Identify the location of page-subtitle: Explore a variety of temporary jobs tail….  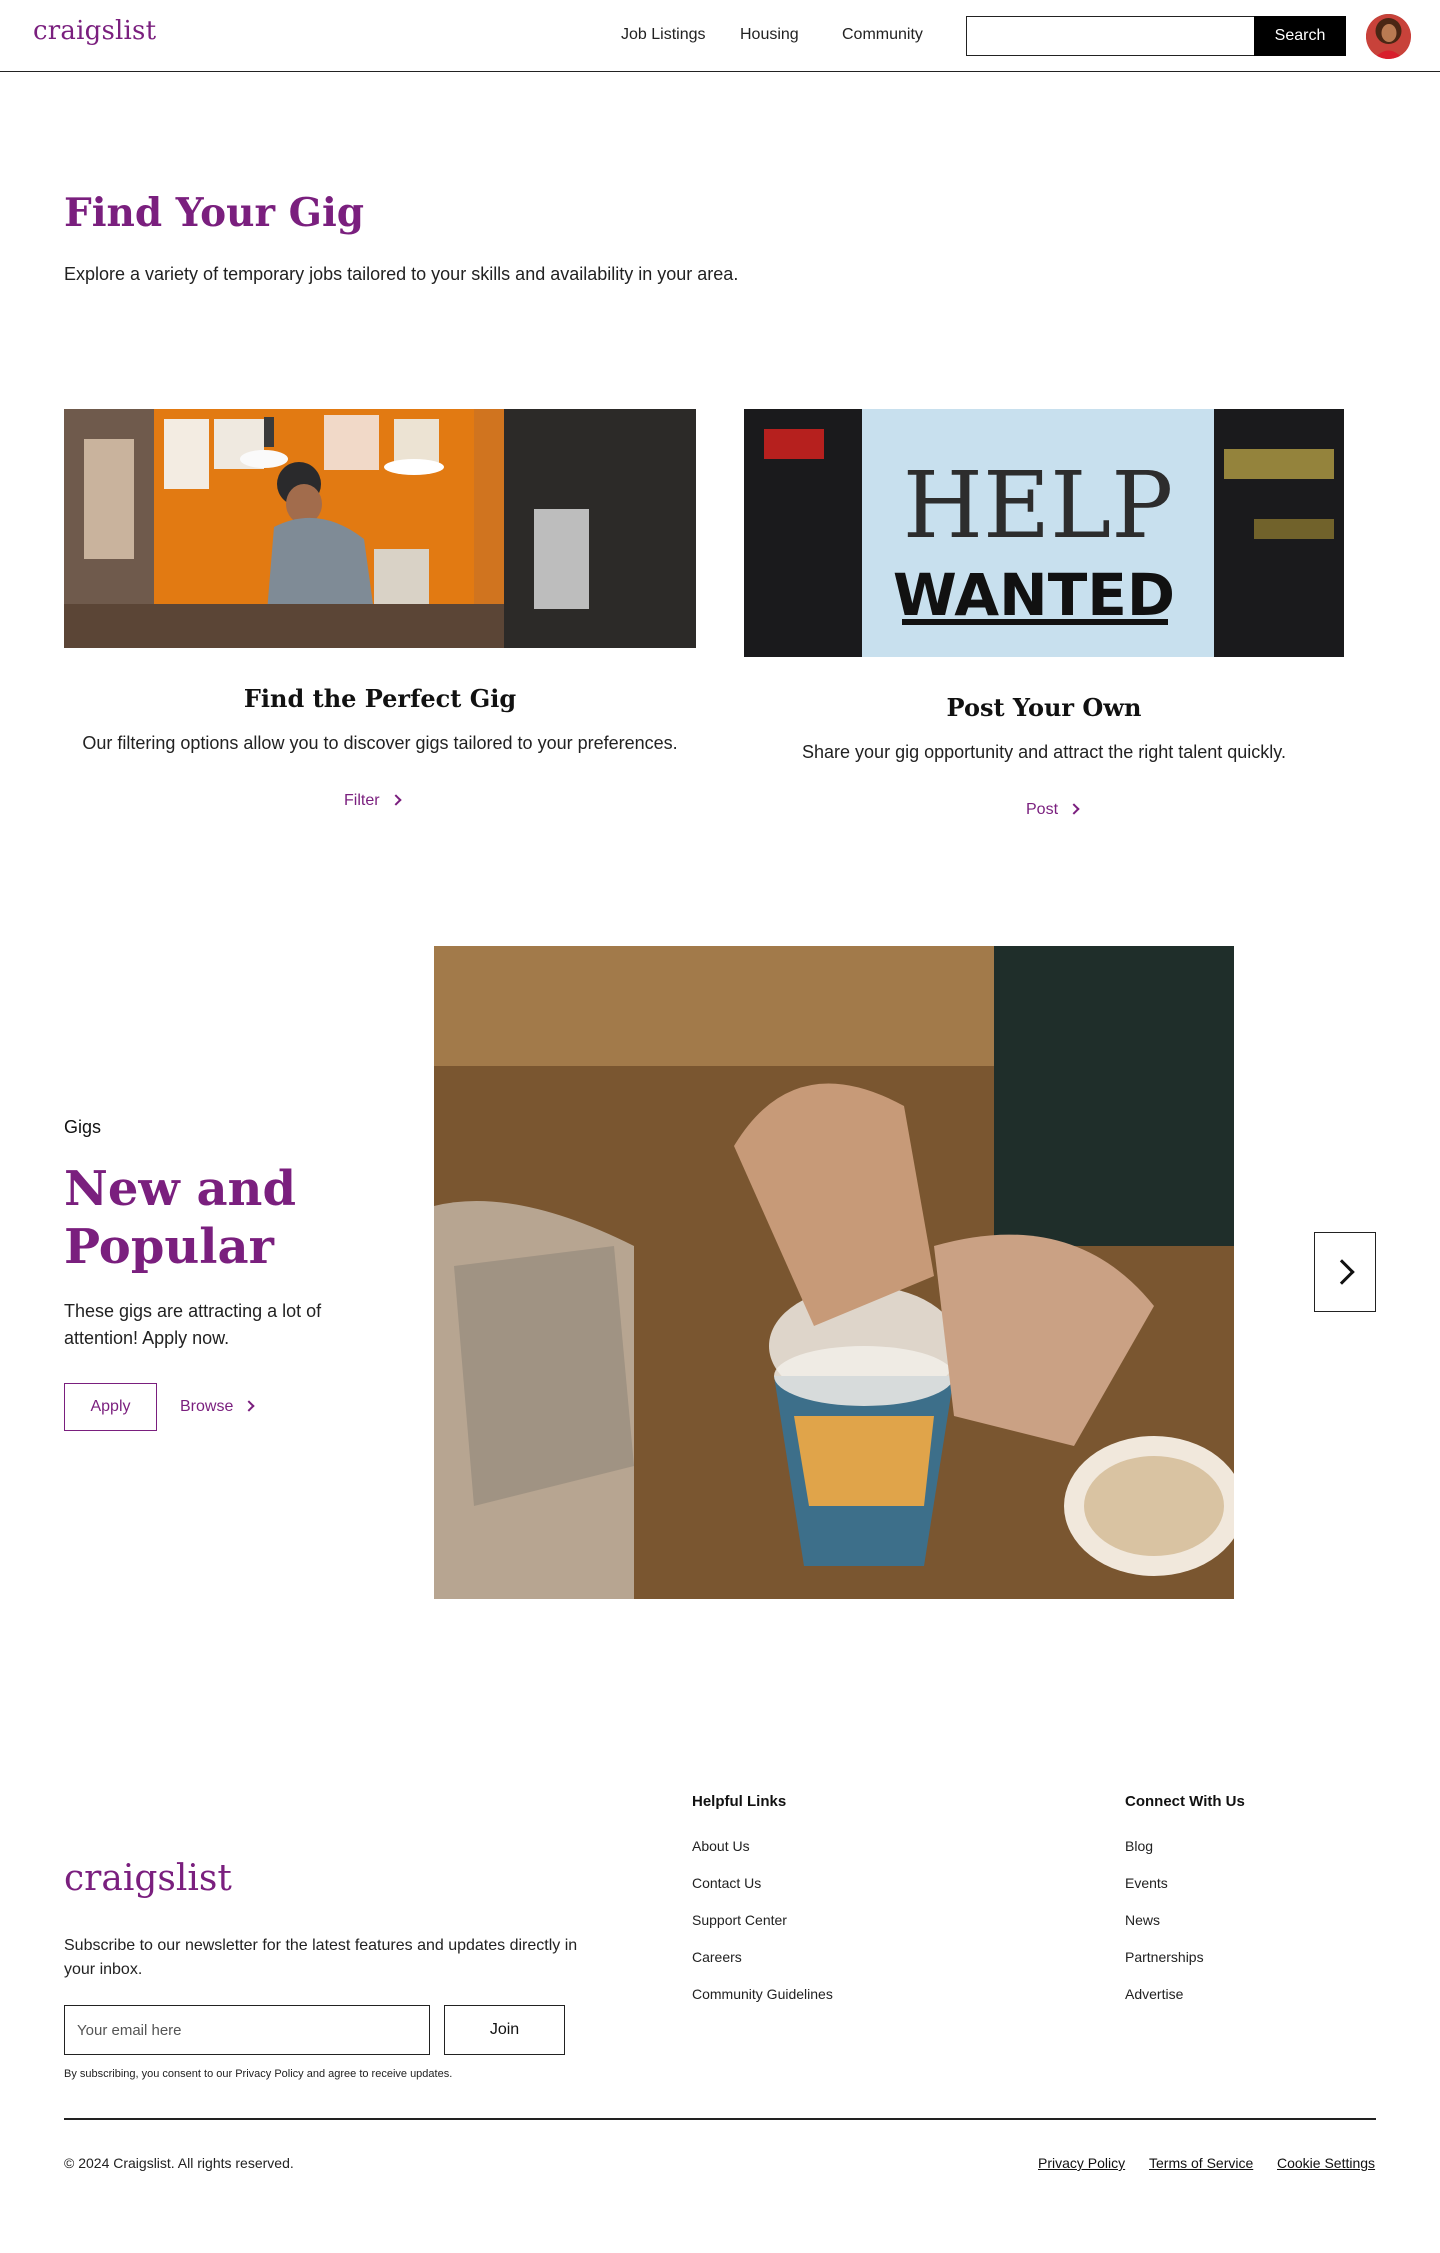
(401, 274).